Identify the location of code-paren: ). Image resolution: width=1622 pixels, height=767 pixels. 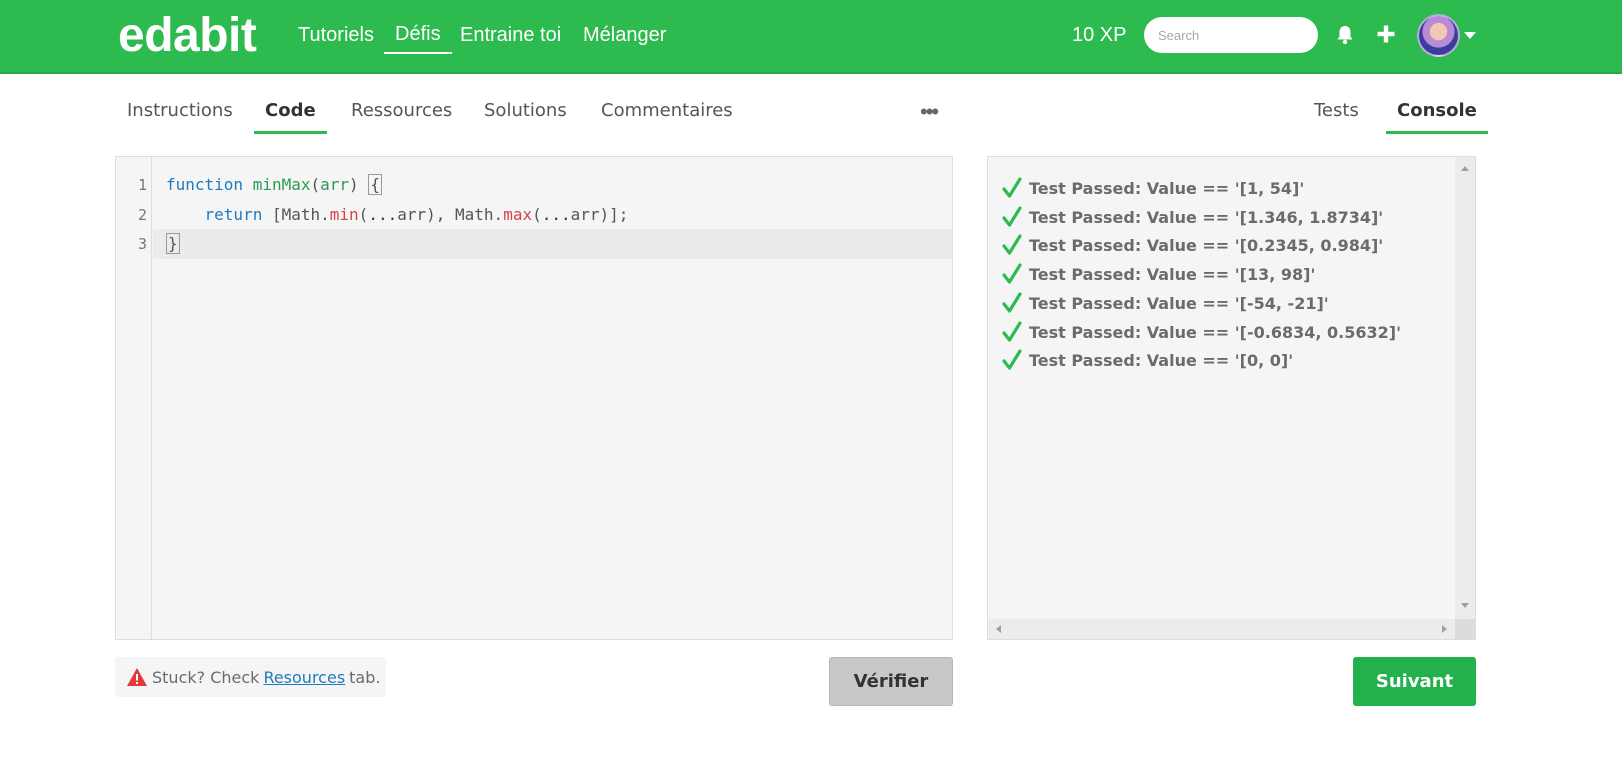
(354, 184).